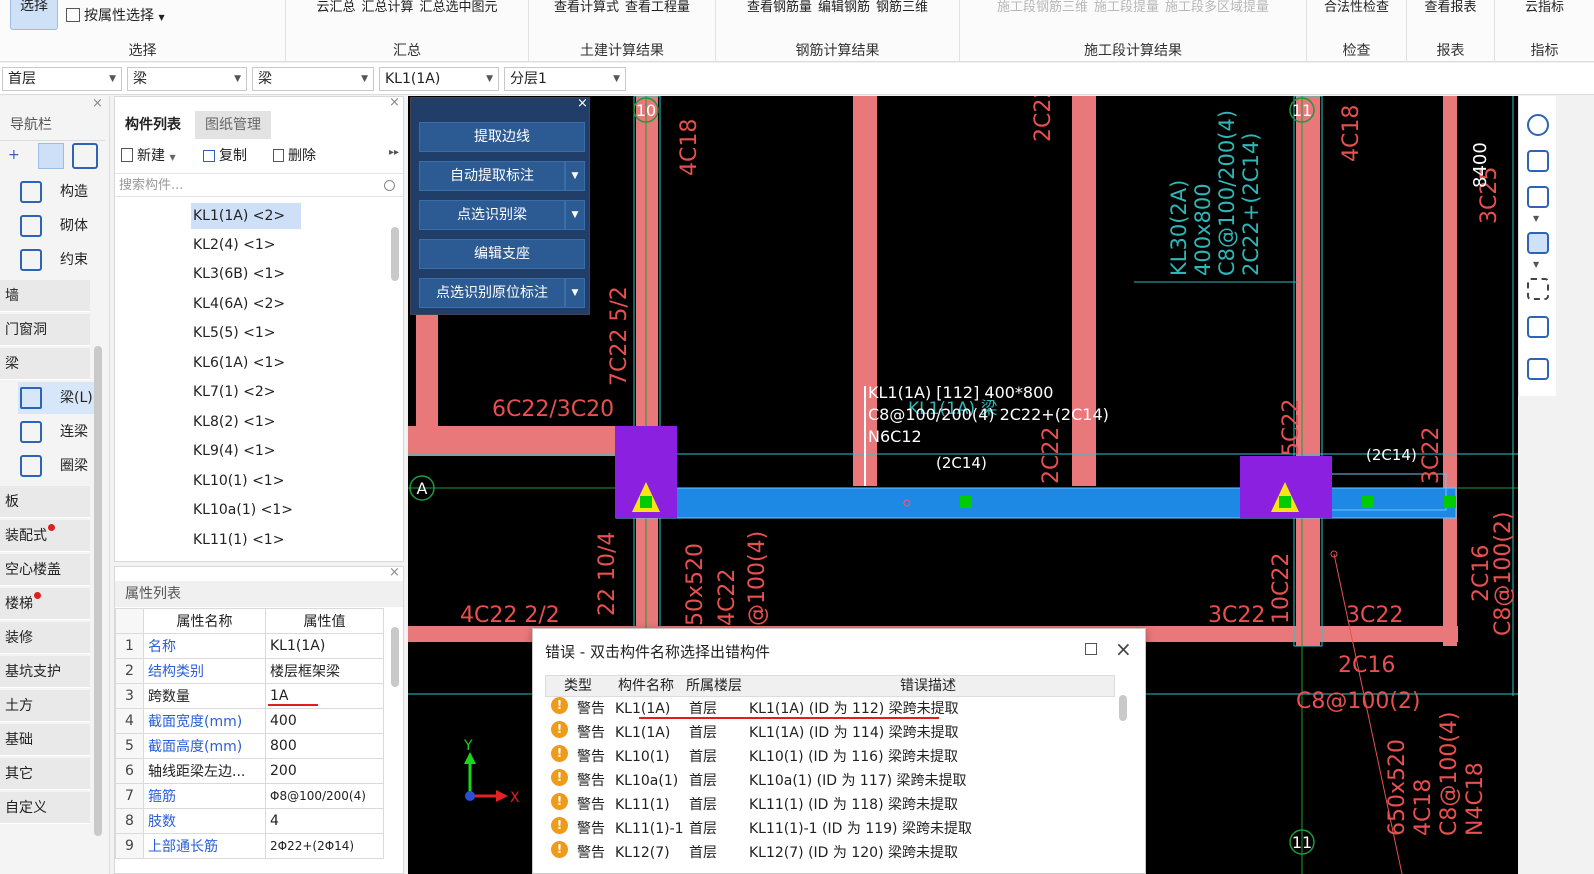 The width and height of the screenshot is (1594, 874). I want to click on error-component: KL10a(1), so click(646, 781).